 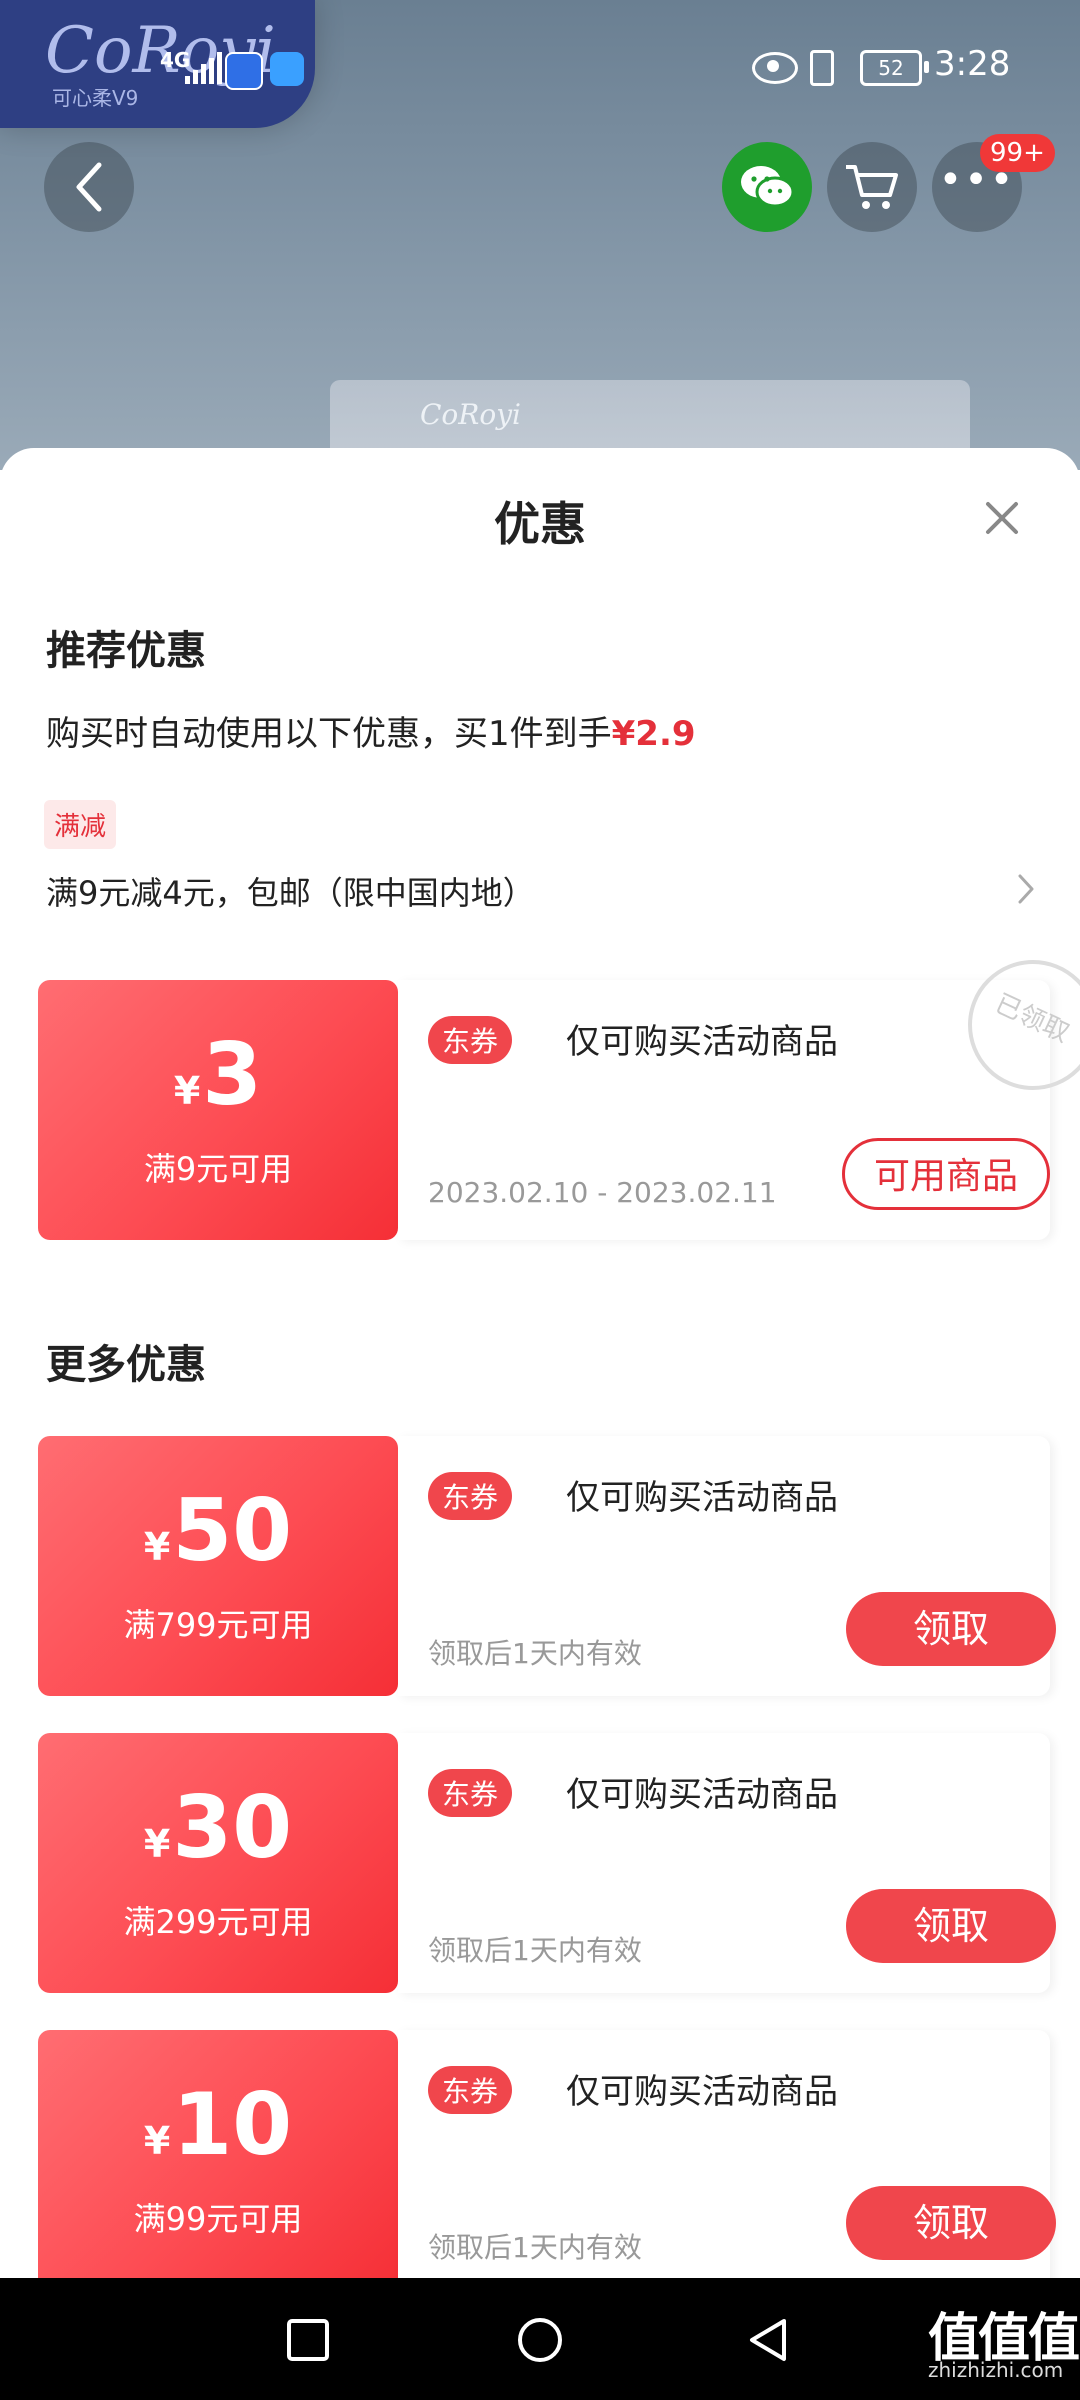 I want to click on coupon-value-panel: ¥3 满9元可用, so click(x=218, y=1110).